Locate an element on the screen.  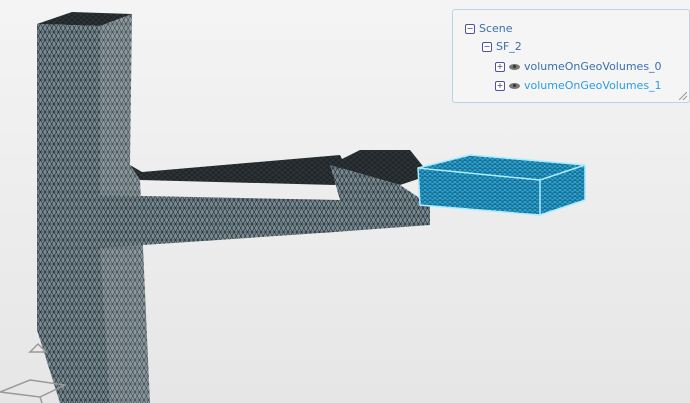
tree-node-volume-1: + volumeOnGeoVolumes_1 is located at coordinates (578, 85).